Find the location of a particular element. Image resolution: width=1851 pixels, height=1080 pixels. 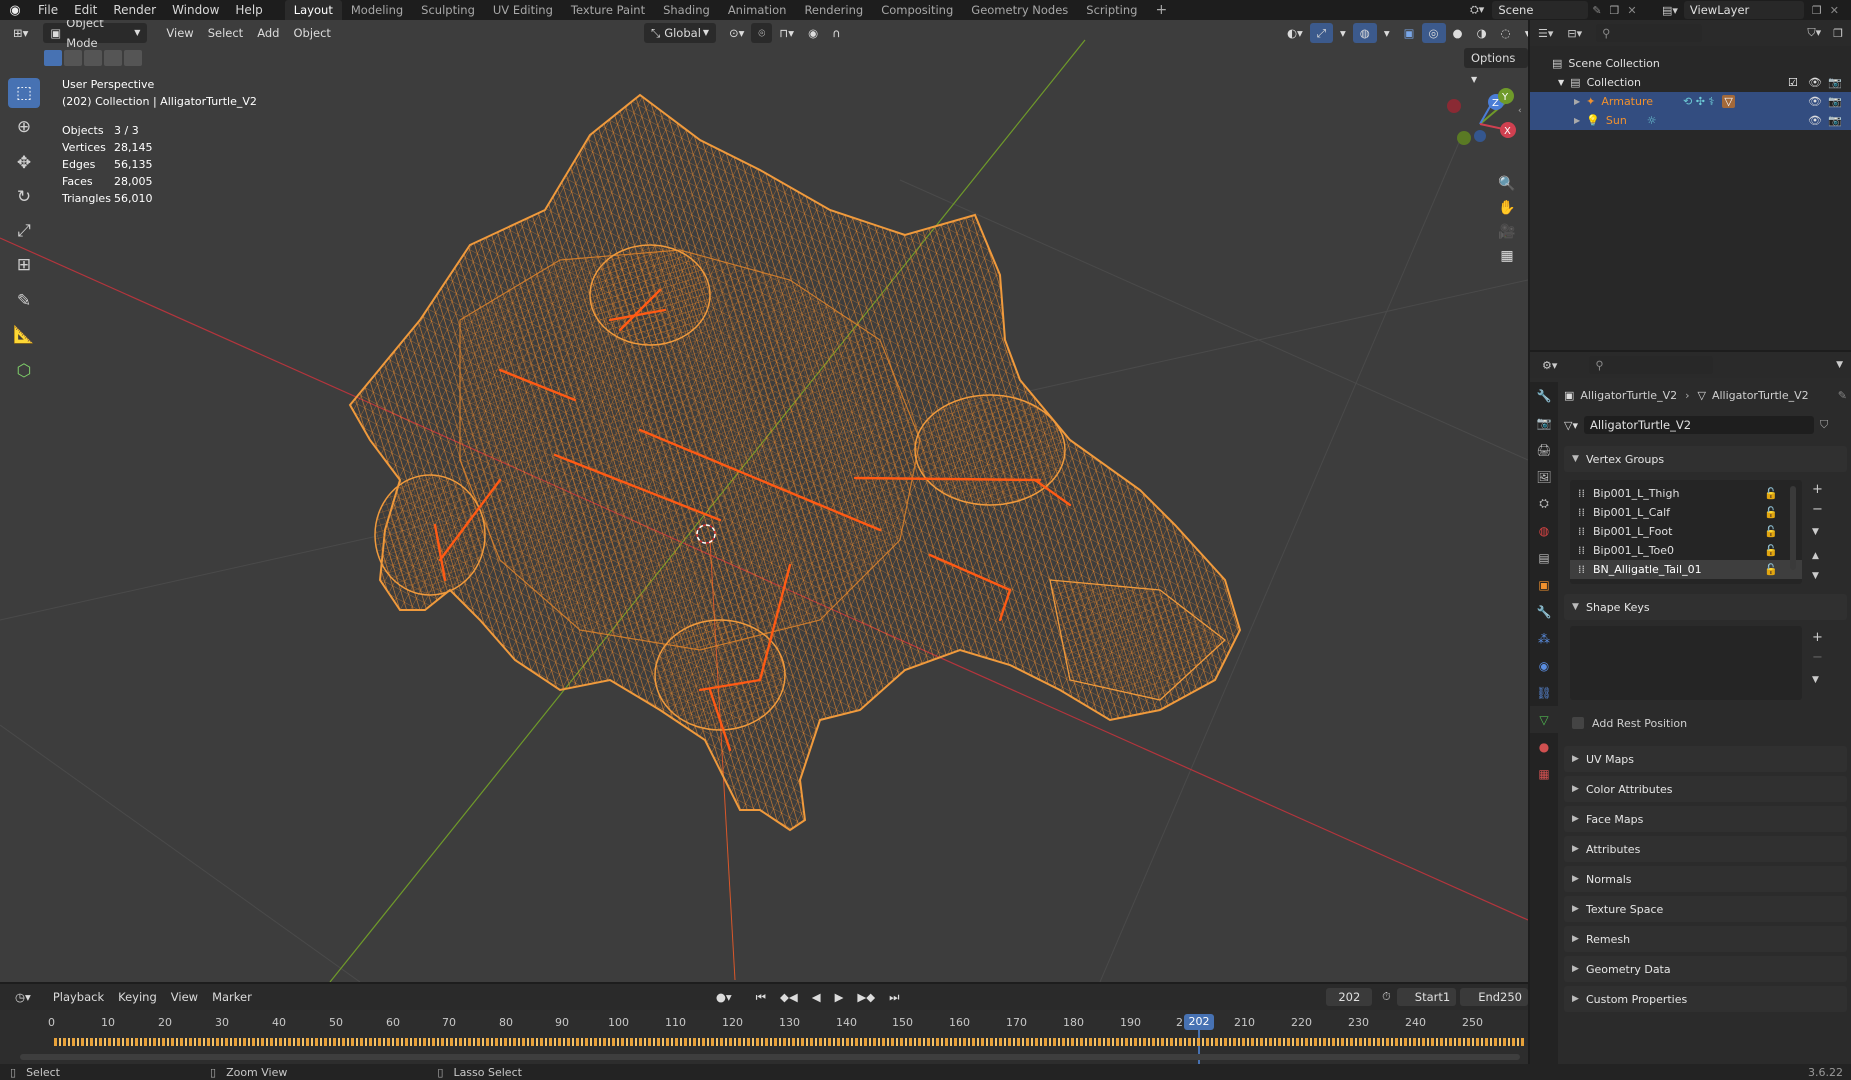

jump-keyframe-forward-icon: ▶◆ is located at coordinates (866, 997).